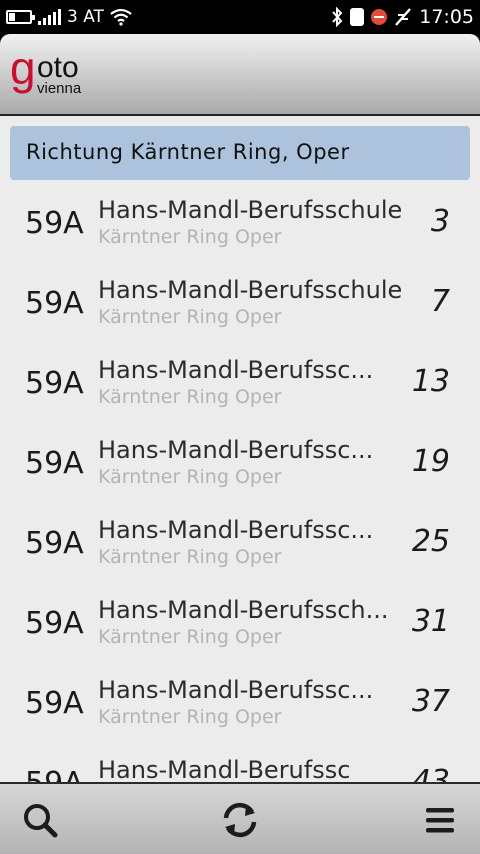 The width and height of the screenshot is (480, 854). I want to click on minutes: 31, so click(430, 621).